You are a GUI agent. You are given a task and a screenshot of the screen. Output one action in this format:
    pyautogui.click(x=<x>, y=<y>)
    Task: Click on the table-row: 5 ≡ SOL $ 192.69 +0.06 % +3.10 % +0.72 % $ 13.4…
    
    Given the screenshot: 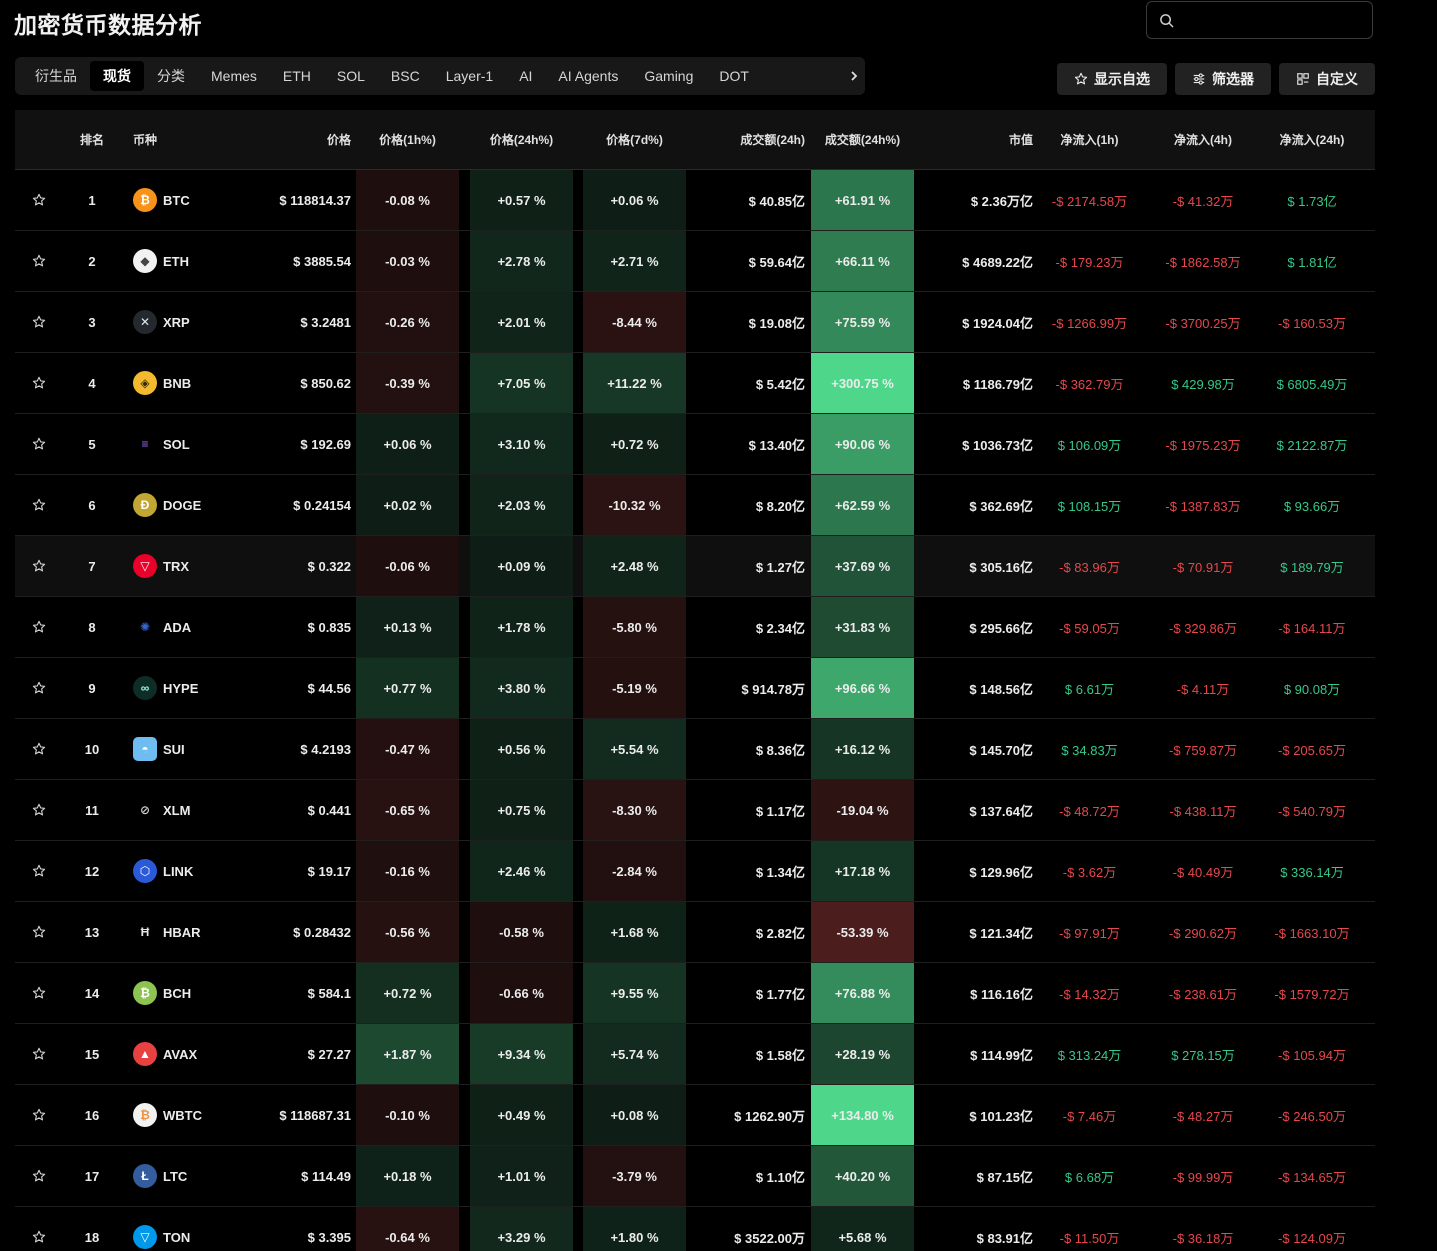 What is the action you would take?
    pyautogui.click(x=695, y=444)
    